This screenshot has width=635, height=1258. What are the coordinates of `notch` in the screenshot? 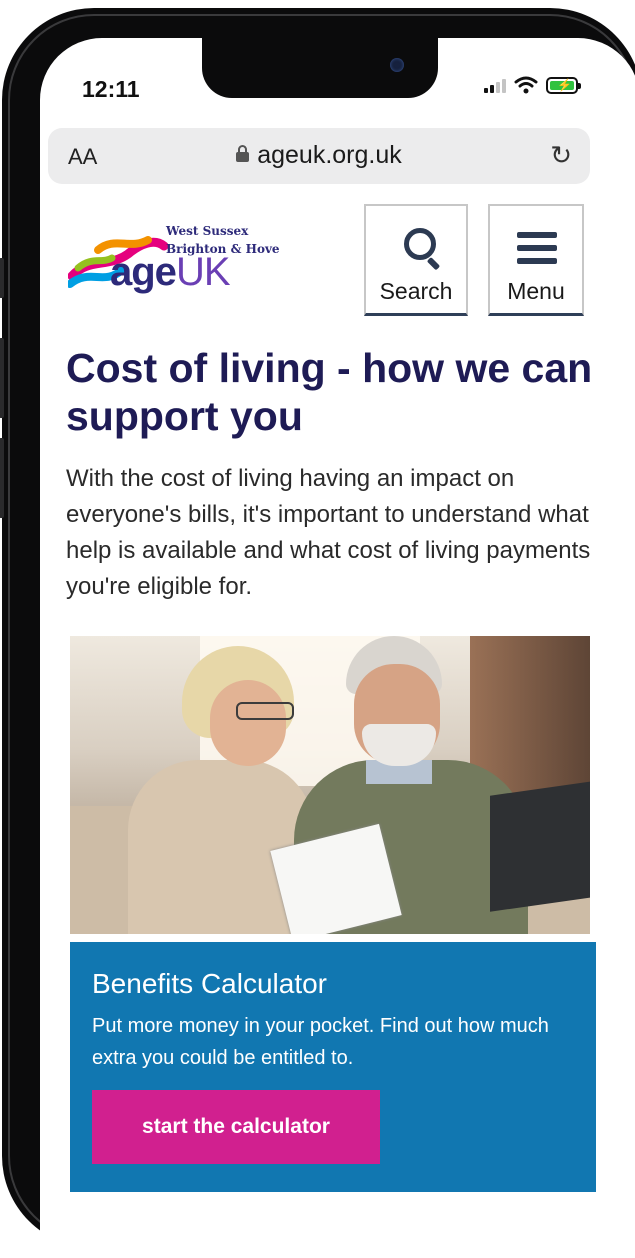 It's located at (320, 68).